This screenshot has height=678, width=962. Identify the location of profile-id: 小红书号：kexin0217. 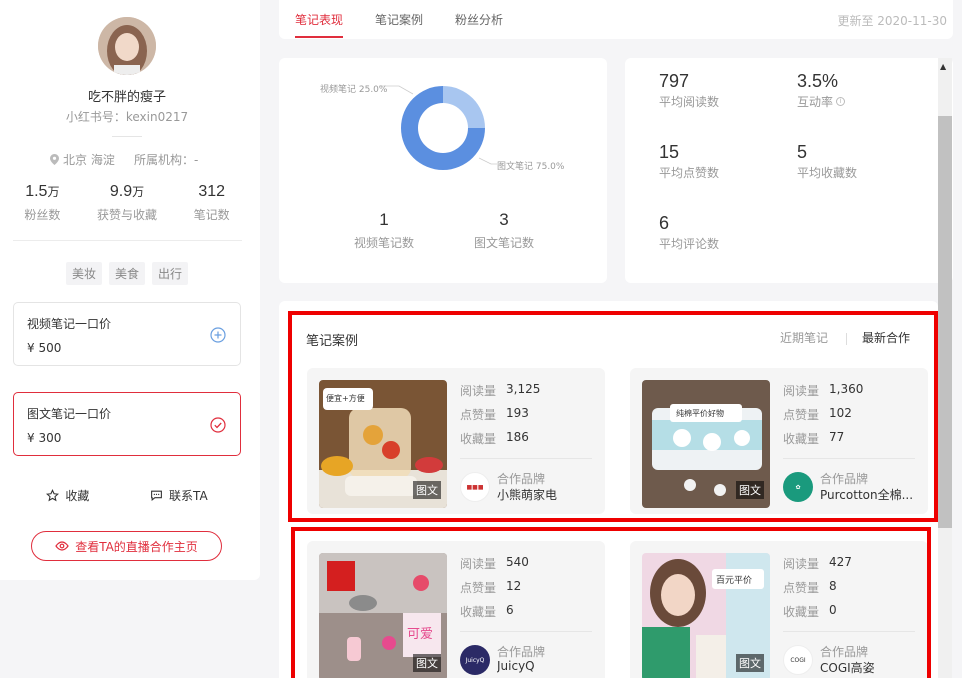
(127, 117).